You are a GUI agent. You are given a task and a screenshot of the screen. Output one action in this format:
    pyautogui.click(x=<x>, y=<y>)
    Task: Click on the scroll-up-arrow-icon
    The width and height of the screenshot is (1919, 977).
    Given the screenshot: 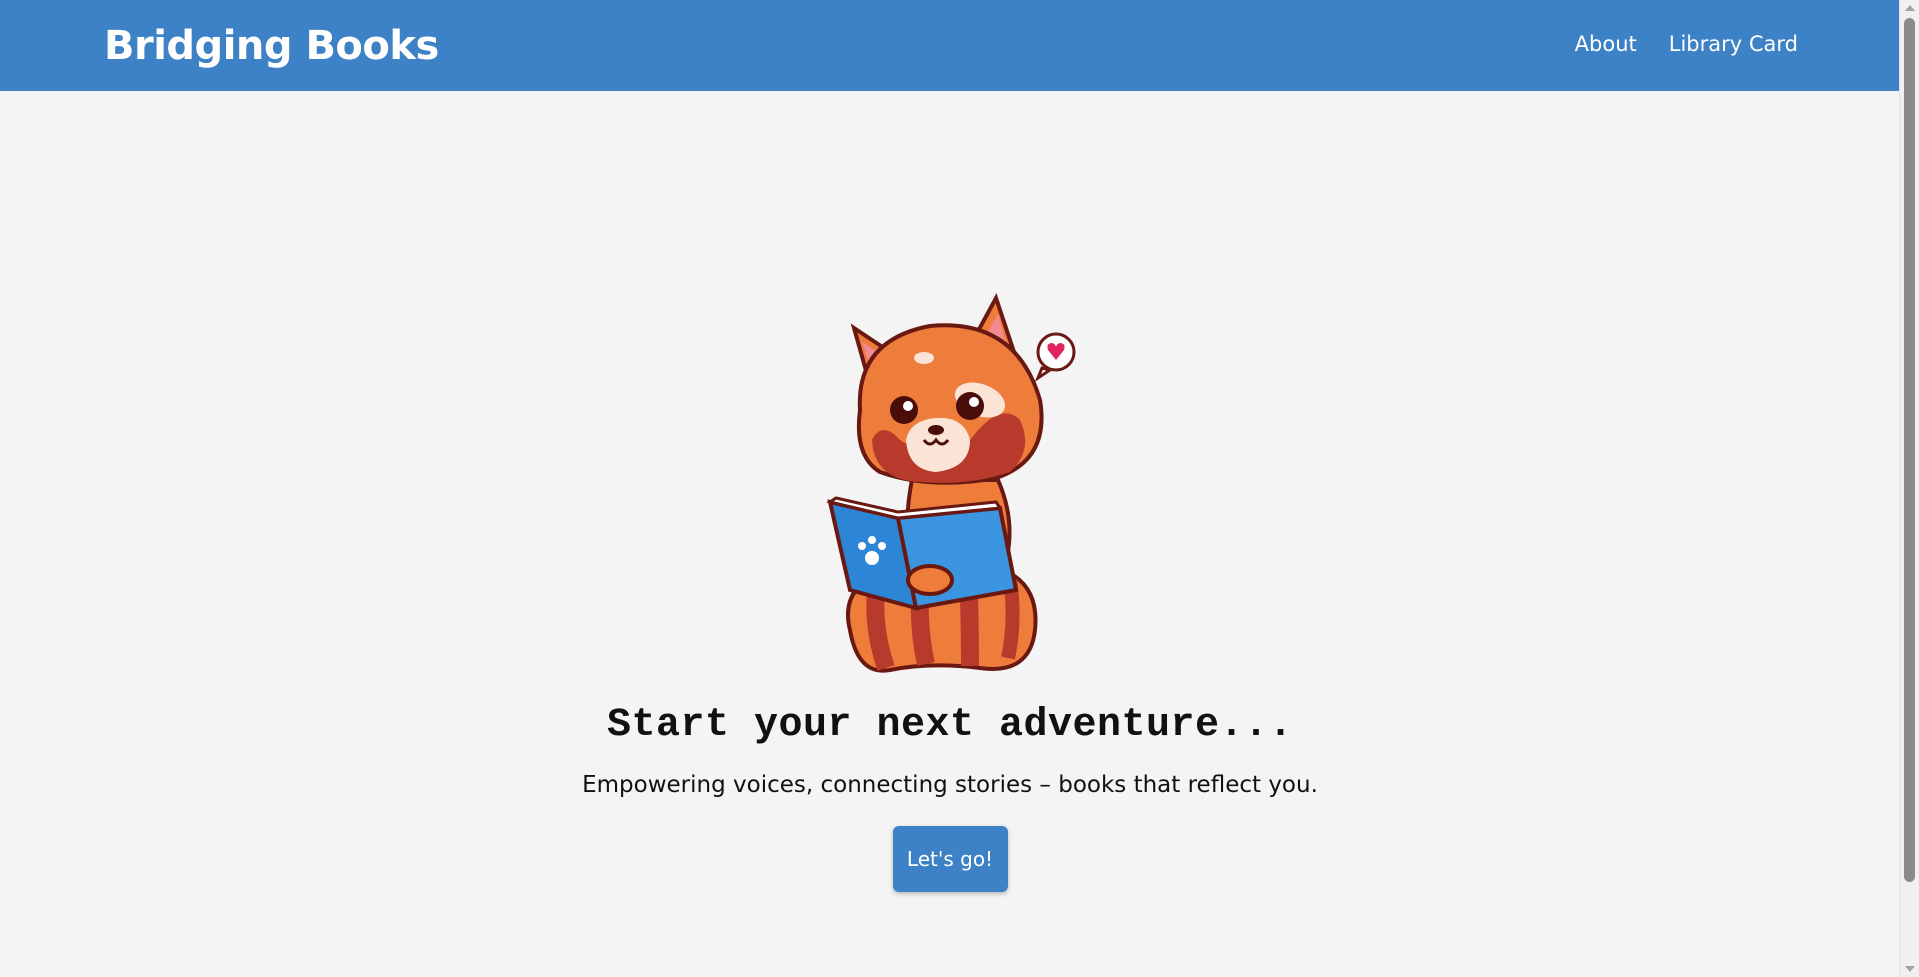 What is the action you would take?
    pyautogui.click(x=1910, y=8)
    